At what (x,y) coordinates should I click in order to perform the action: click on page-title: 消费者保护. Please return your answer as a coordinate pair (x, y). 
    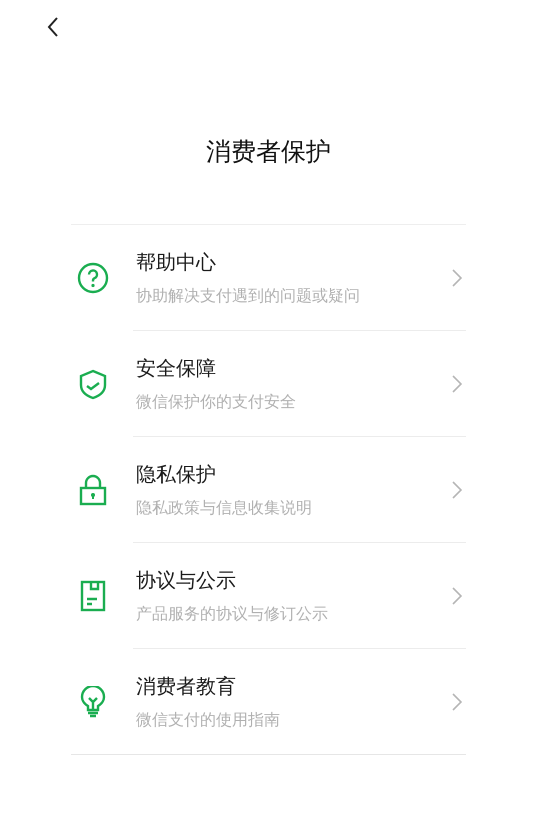
    Looking at the image, I should click on (268, 152).